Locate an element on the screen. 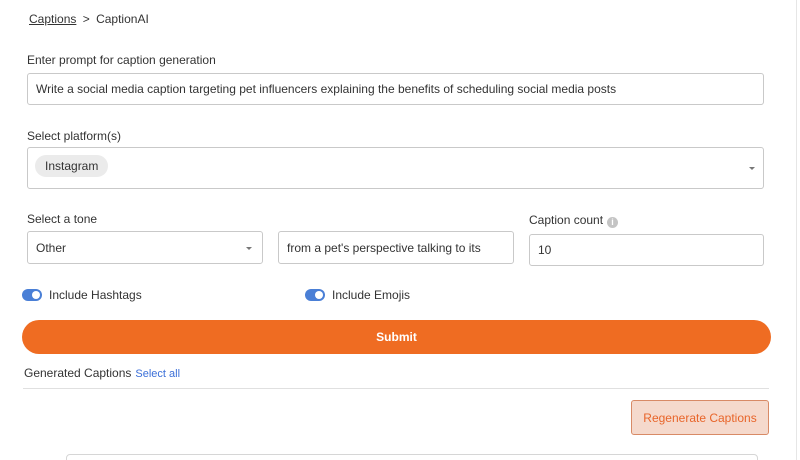 Image resolution: width=800 pixels, height=460 pixels. caption-count-input: 10 is located at coordinates (646, 250).